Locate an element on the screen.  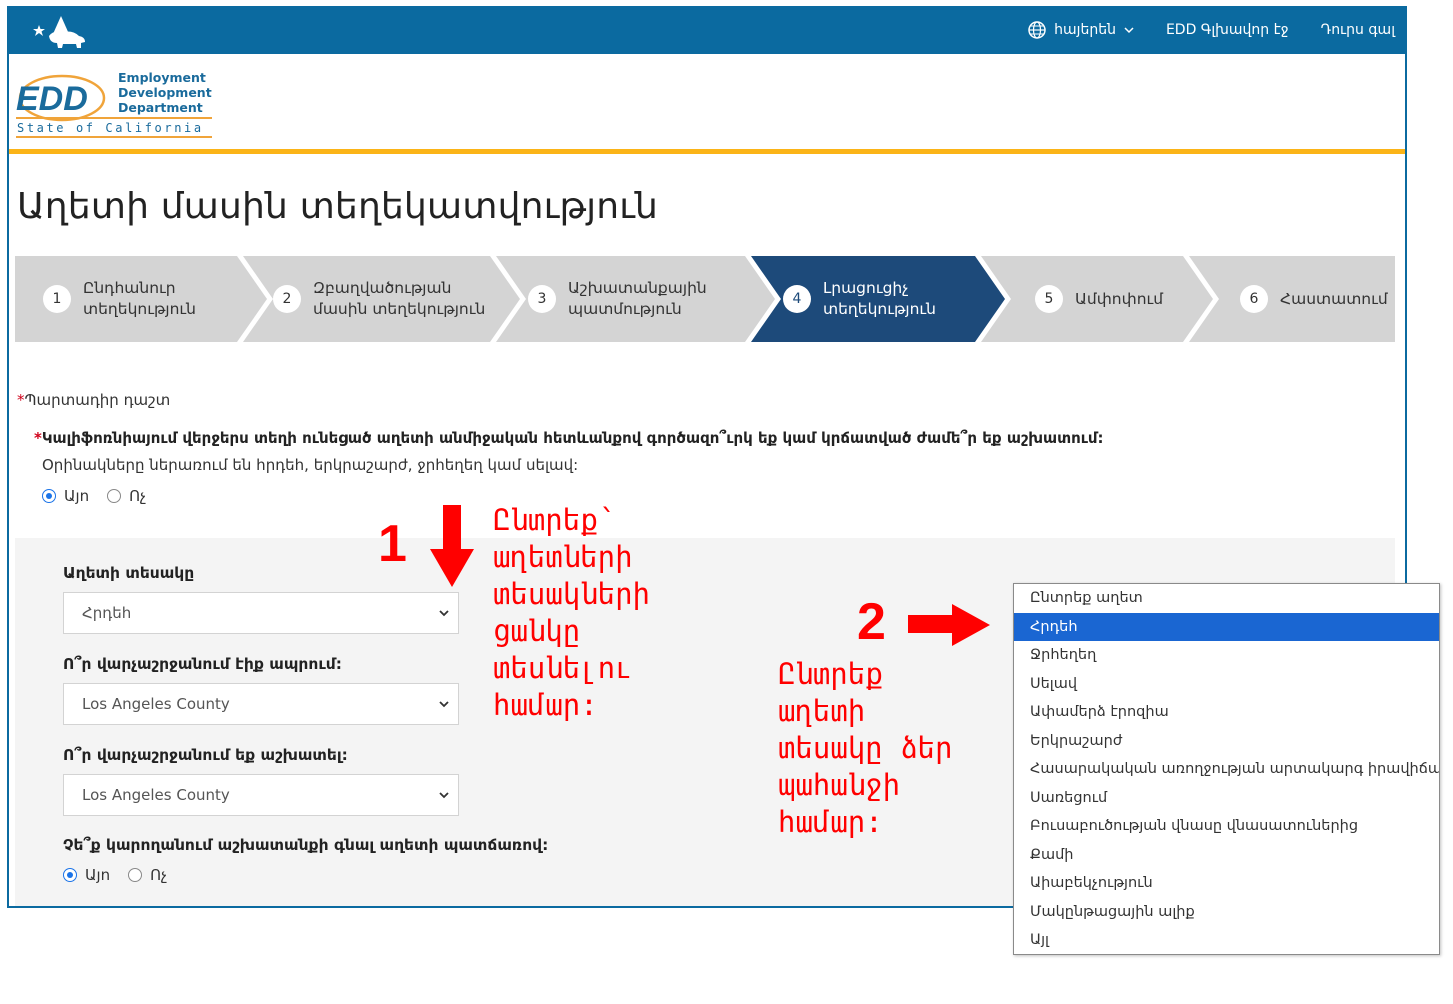
step-label: Ընդհանուր տեղեկություն is located at coordinates (139, 298).